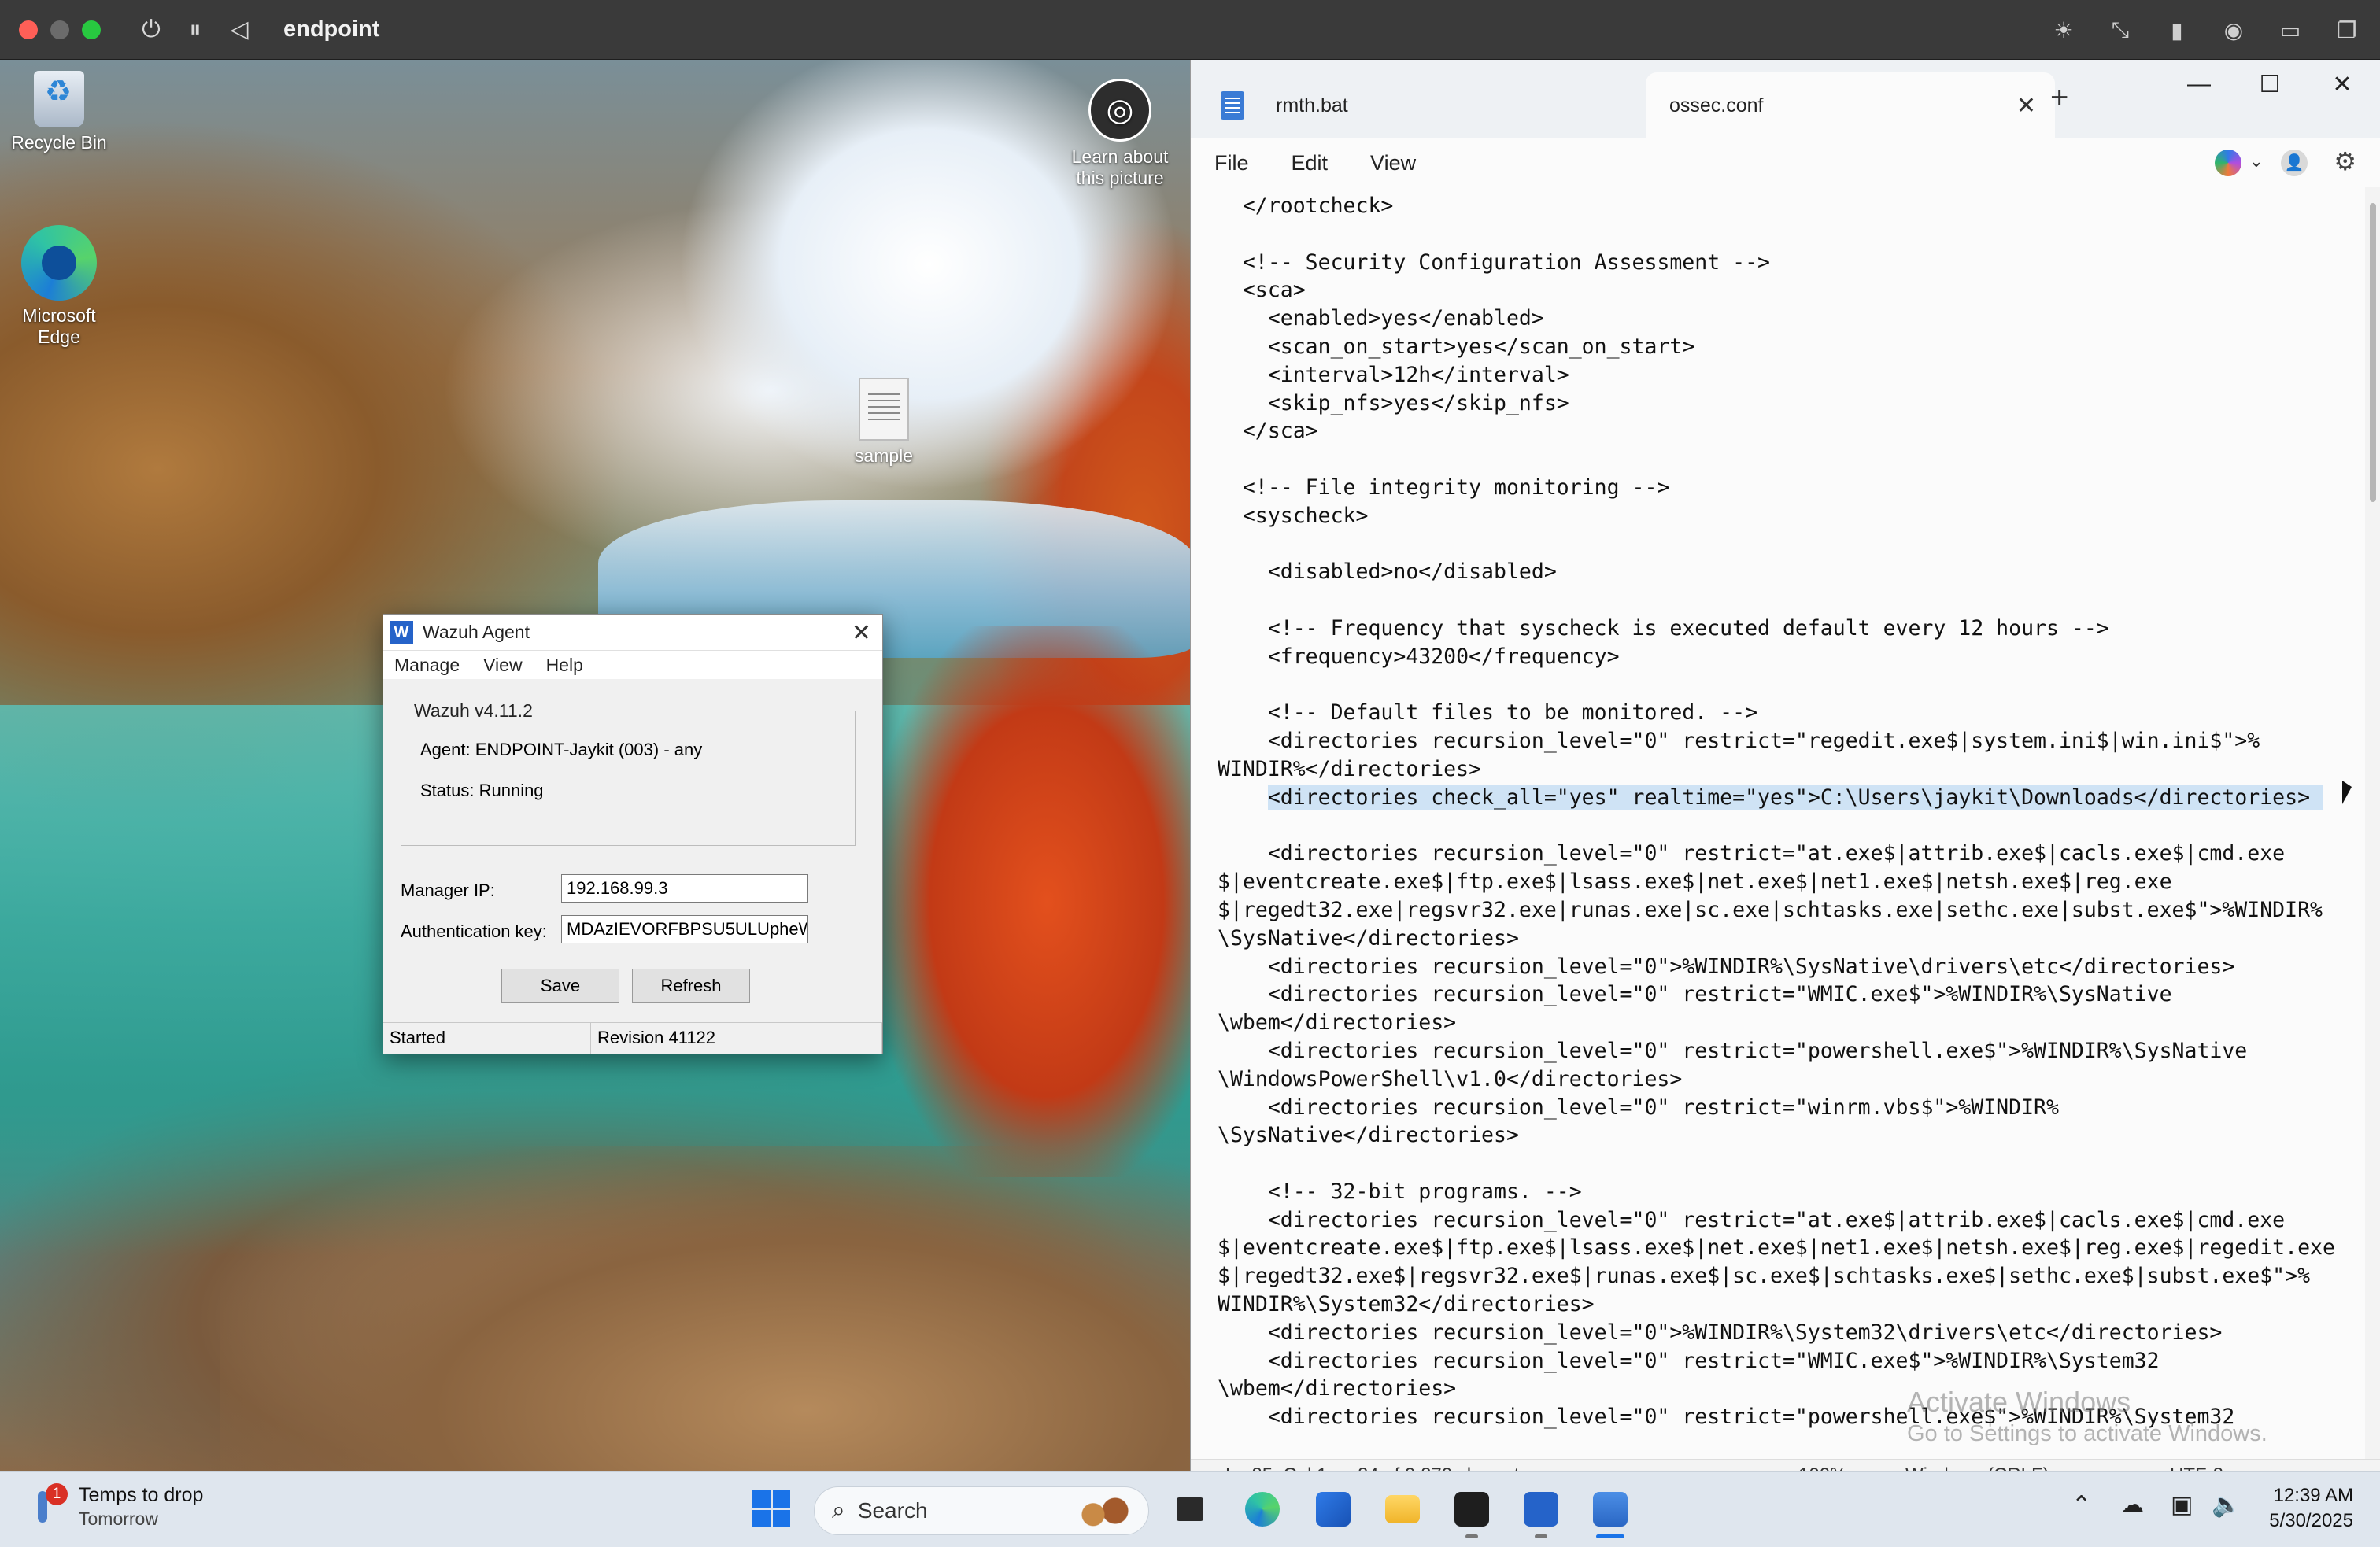 The image size is (2380, 1547). Describe the element at coordinates (2294, 163) in the screenshot. I see `account-icon: 👤` at that location.